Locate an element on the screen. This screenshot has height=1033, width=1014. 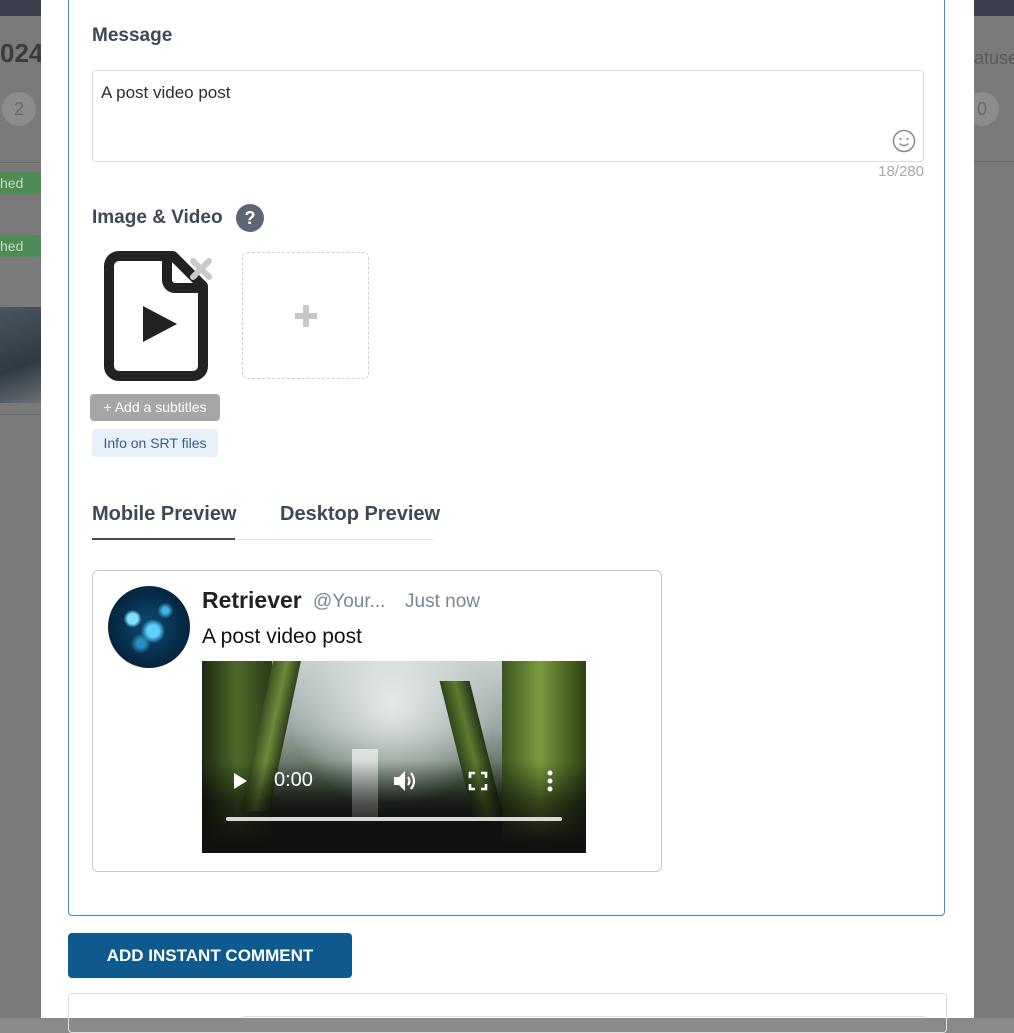
video-player: 0:00 is located at coordinates (394, 757).